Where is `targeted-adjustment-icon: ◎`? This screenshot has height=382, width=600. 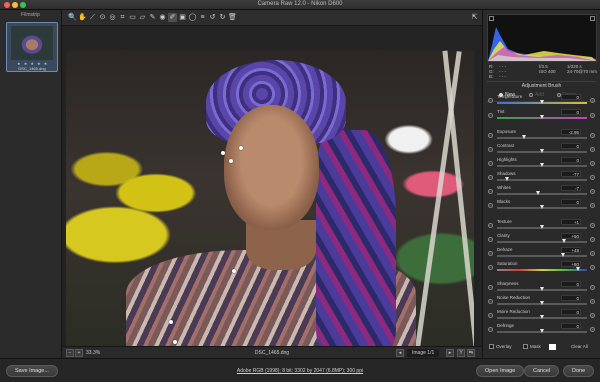
targeted-adjustment-icon: ◎ is located at coordinates (112, 17).